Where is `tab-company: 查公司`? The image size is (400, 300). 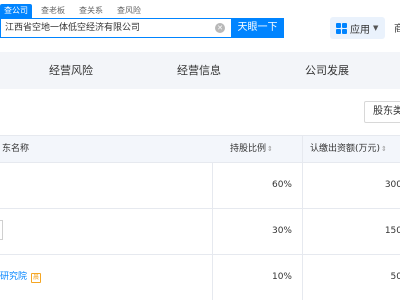 tab-company: 查公司 is located at coordinates (16, 11).